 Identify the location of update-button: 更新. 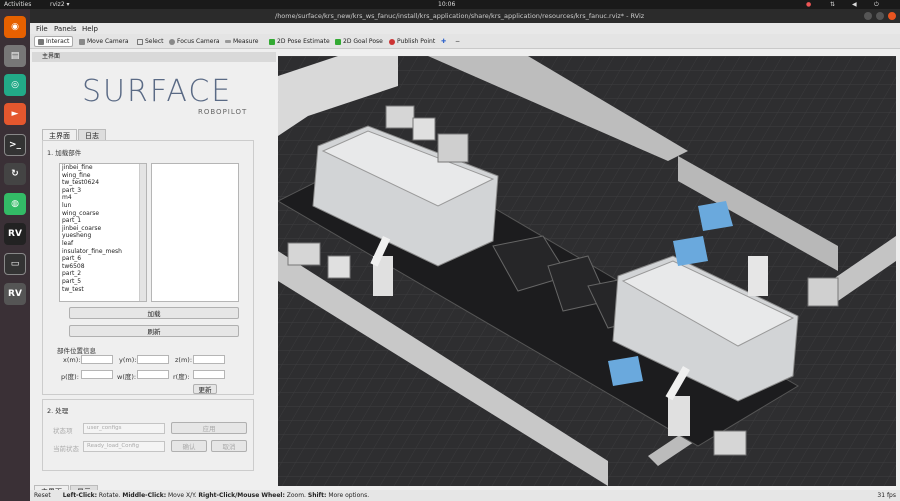
(205, 389).